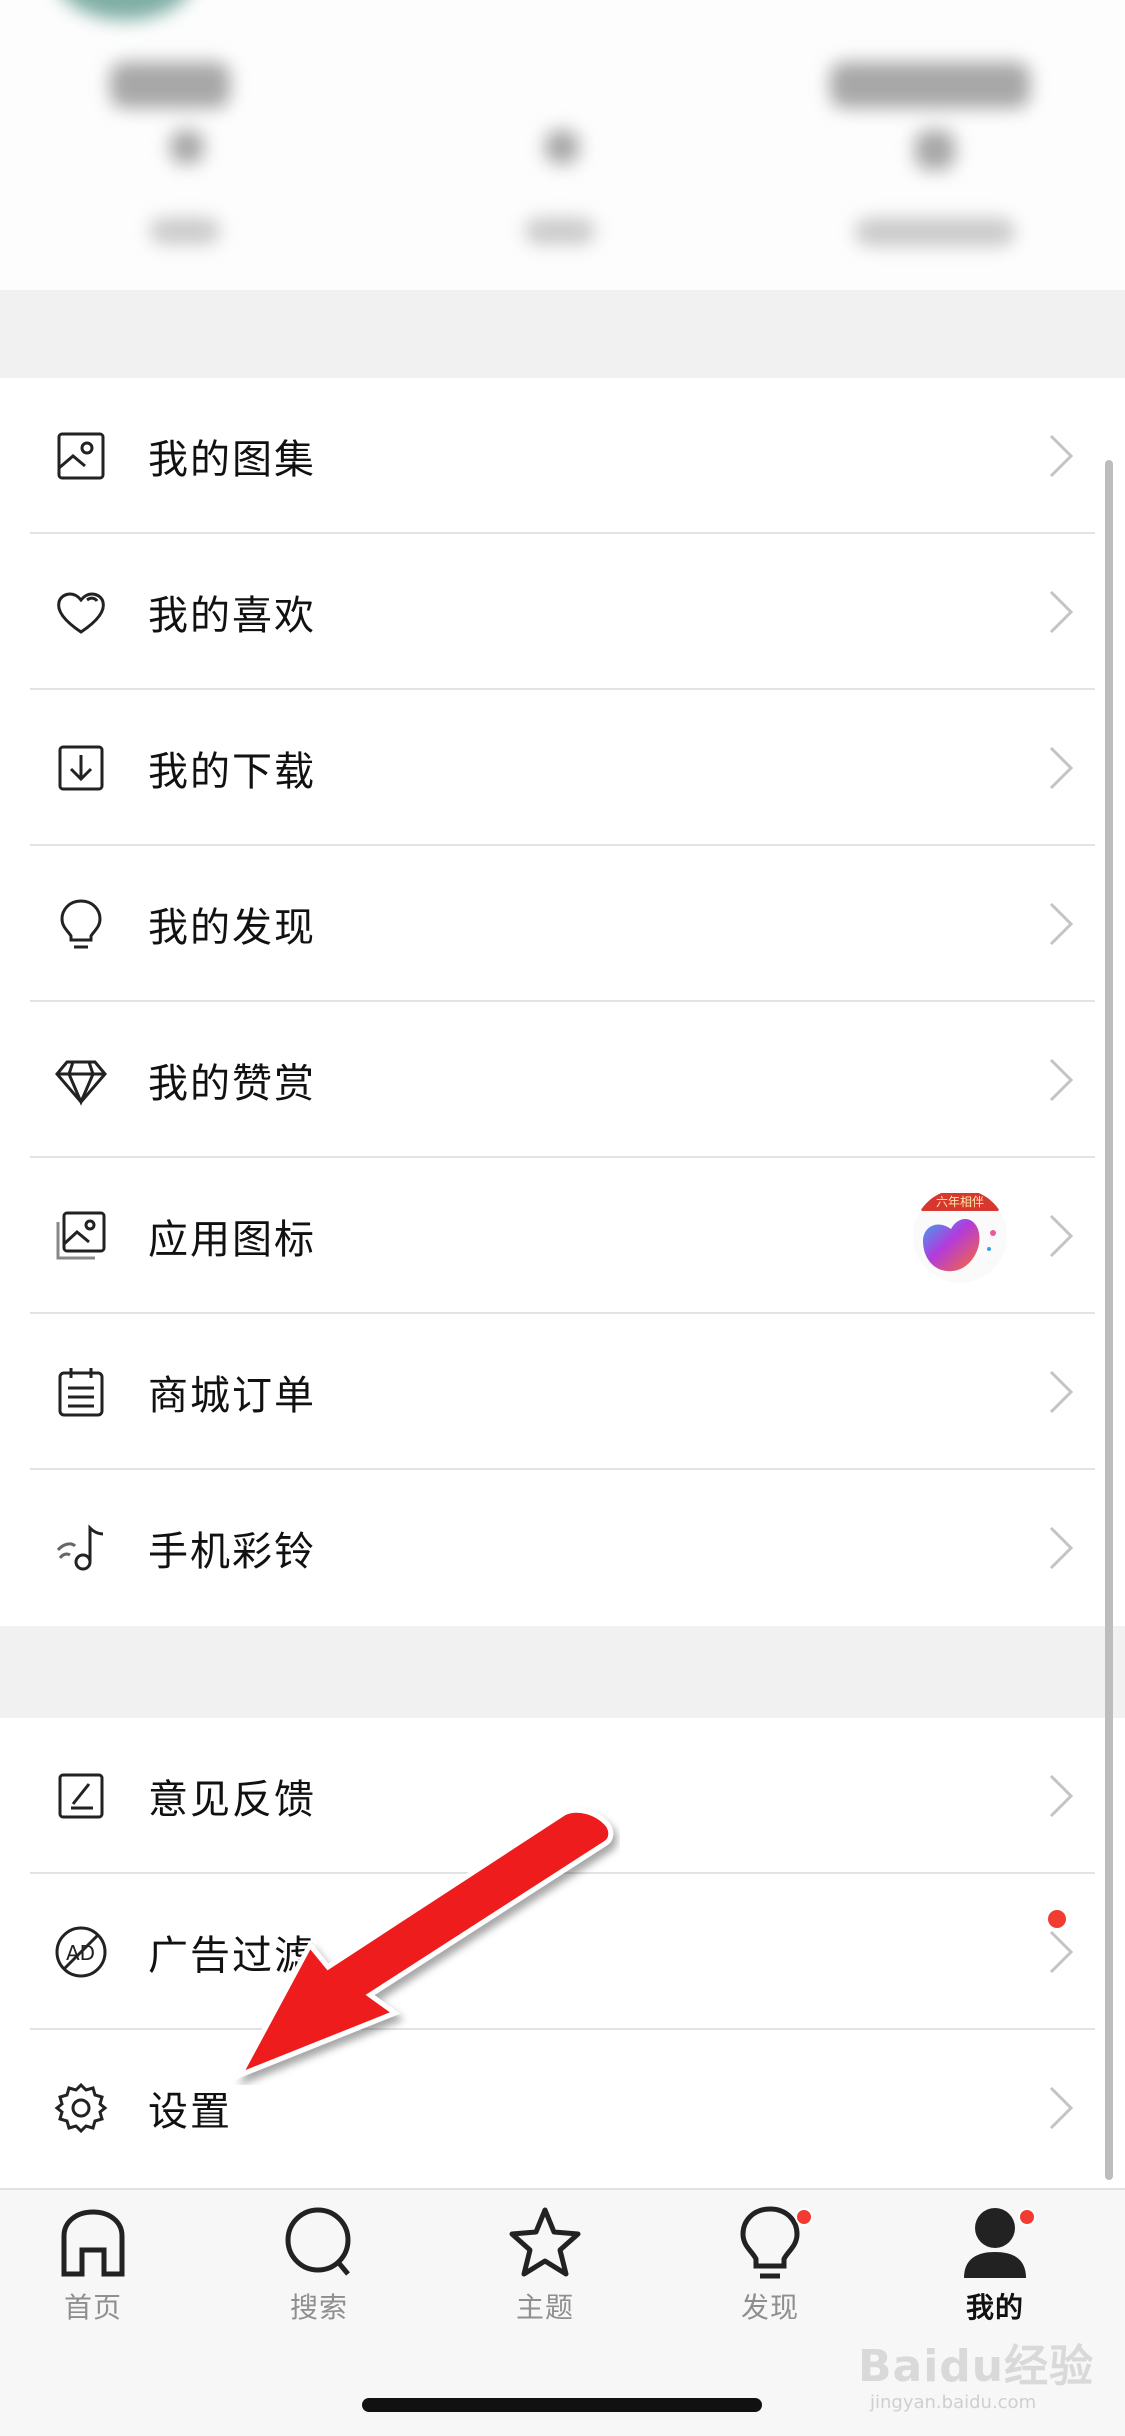 Image resolution: width=1125 pixels, height=2436 pixels. What do you see at coordinates (424, 1943) in the screenshot?
I see `annotation-arrow` at bounding box center [424, 1943].